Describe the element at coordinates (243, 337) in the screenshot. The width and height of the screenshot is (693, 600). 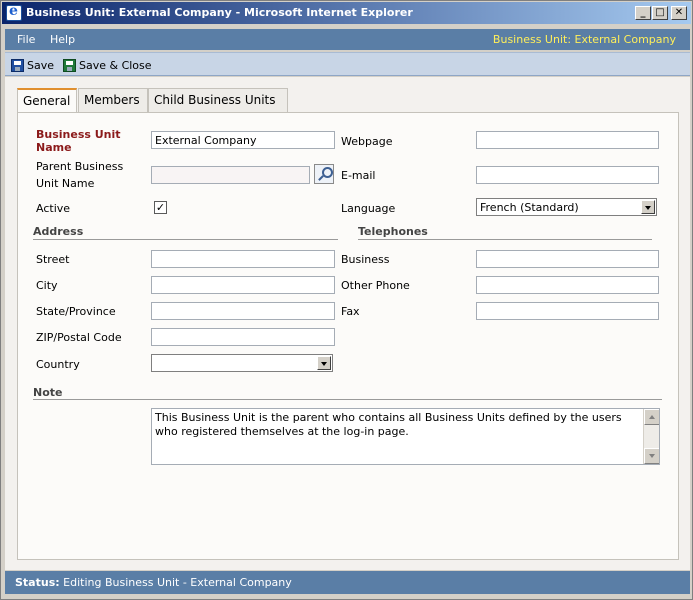
I see `zip-input` at that location.